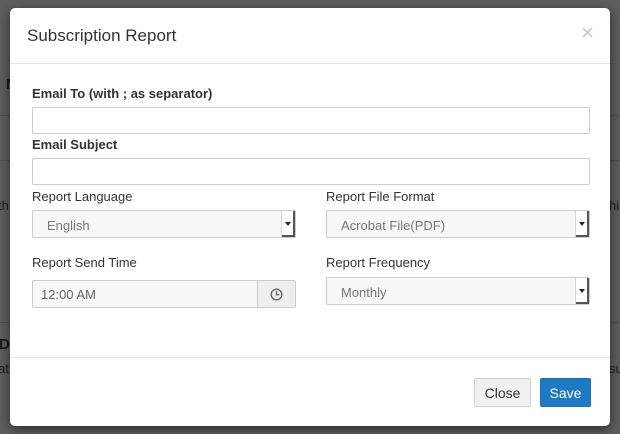 The width and height of the screenshot is (620, 434). I want to click on background-fragment: th, so click(4, 205).